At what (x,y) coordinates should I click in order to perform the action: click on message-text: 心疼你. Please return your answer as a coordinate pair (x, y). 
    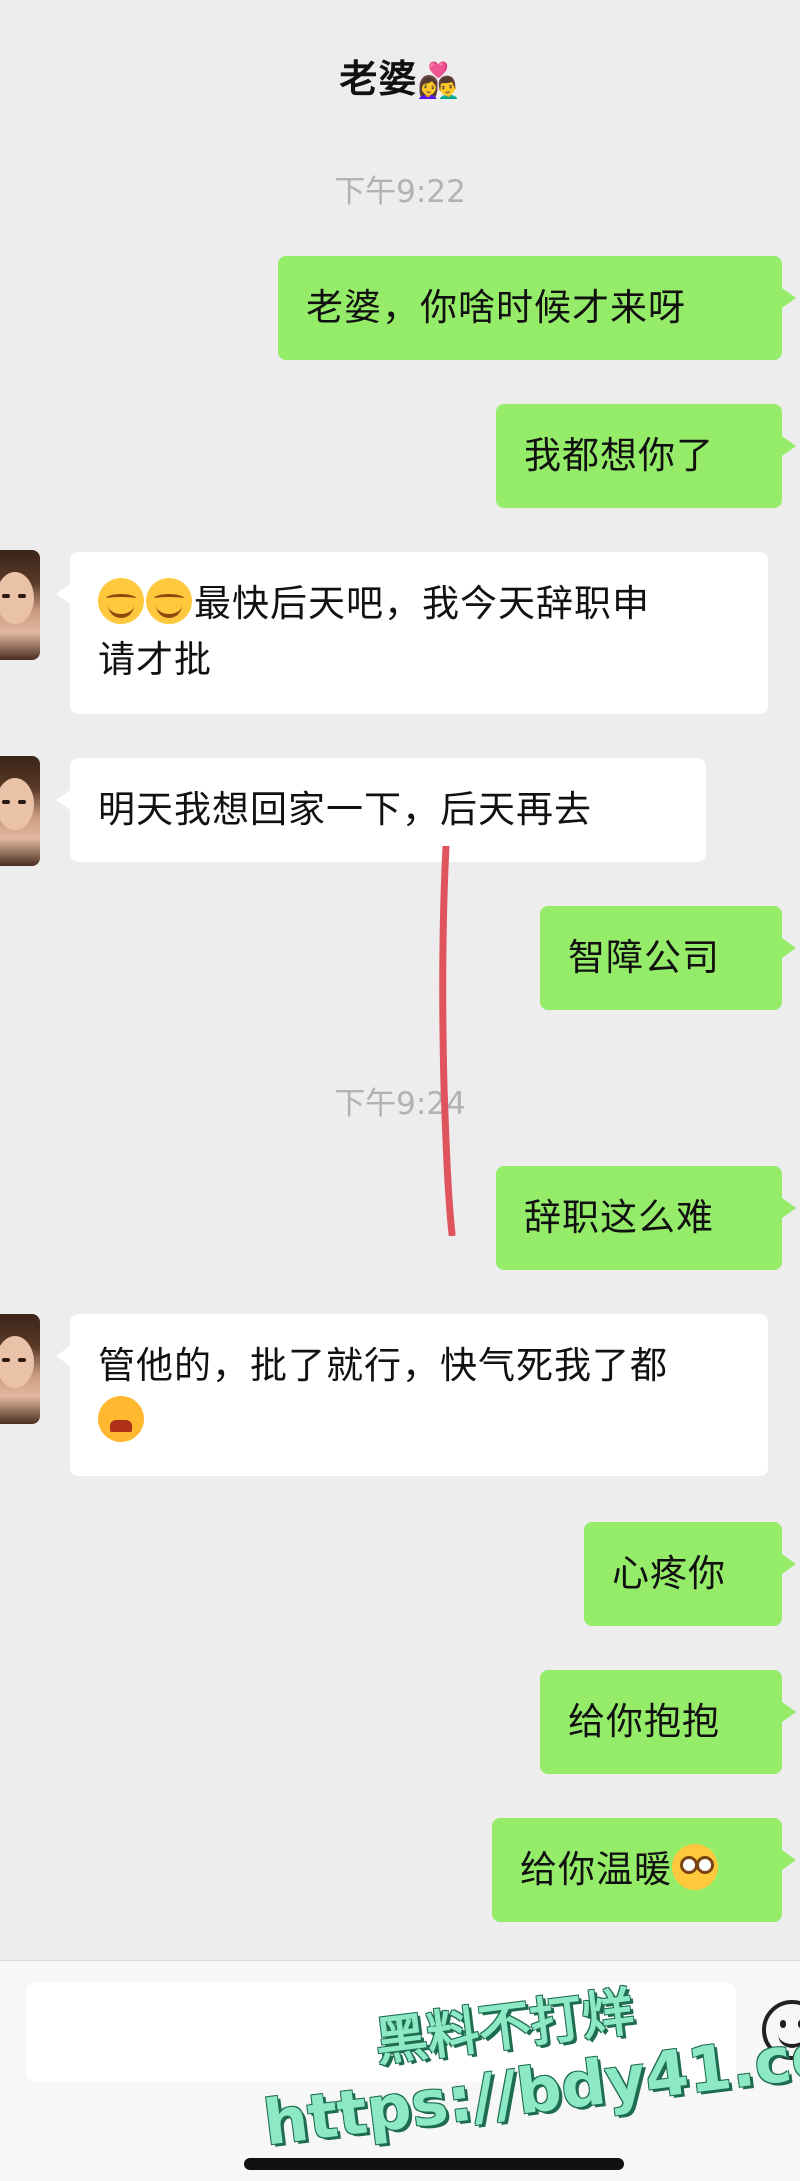
    Looking at the image, I should click on (669, 1573).